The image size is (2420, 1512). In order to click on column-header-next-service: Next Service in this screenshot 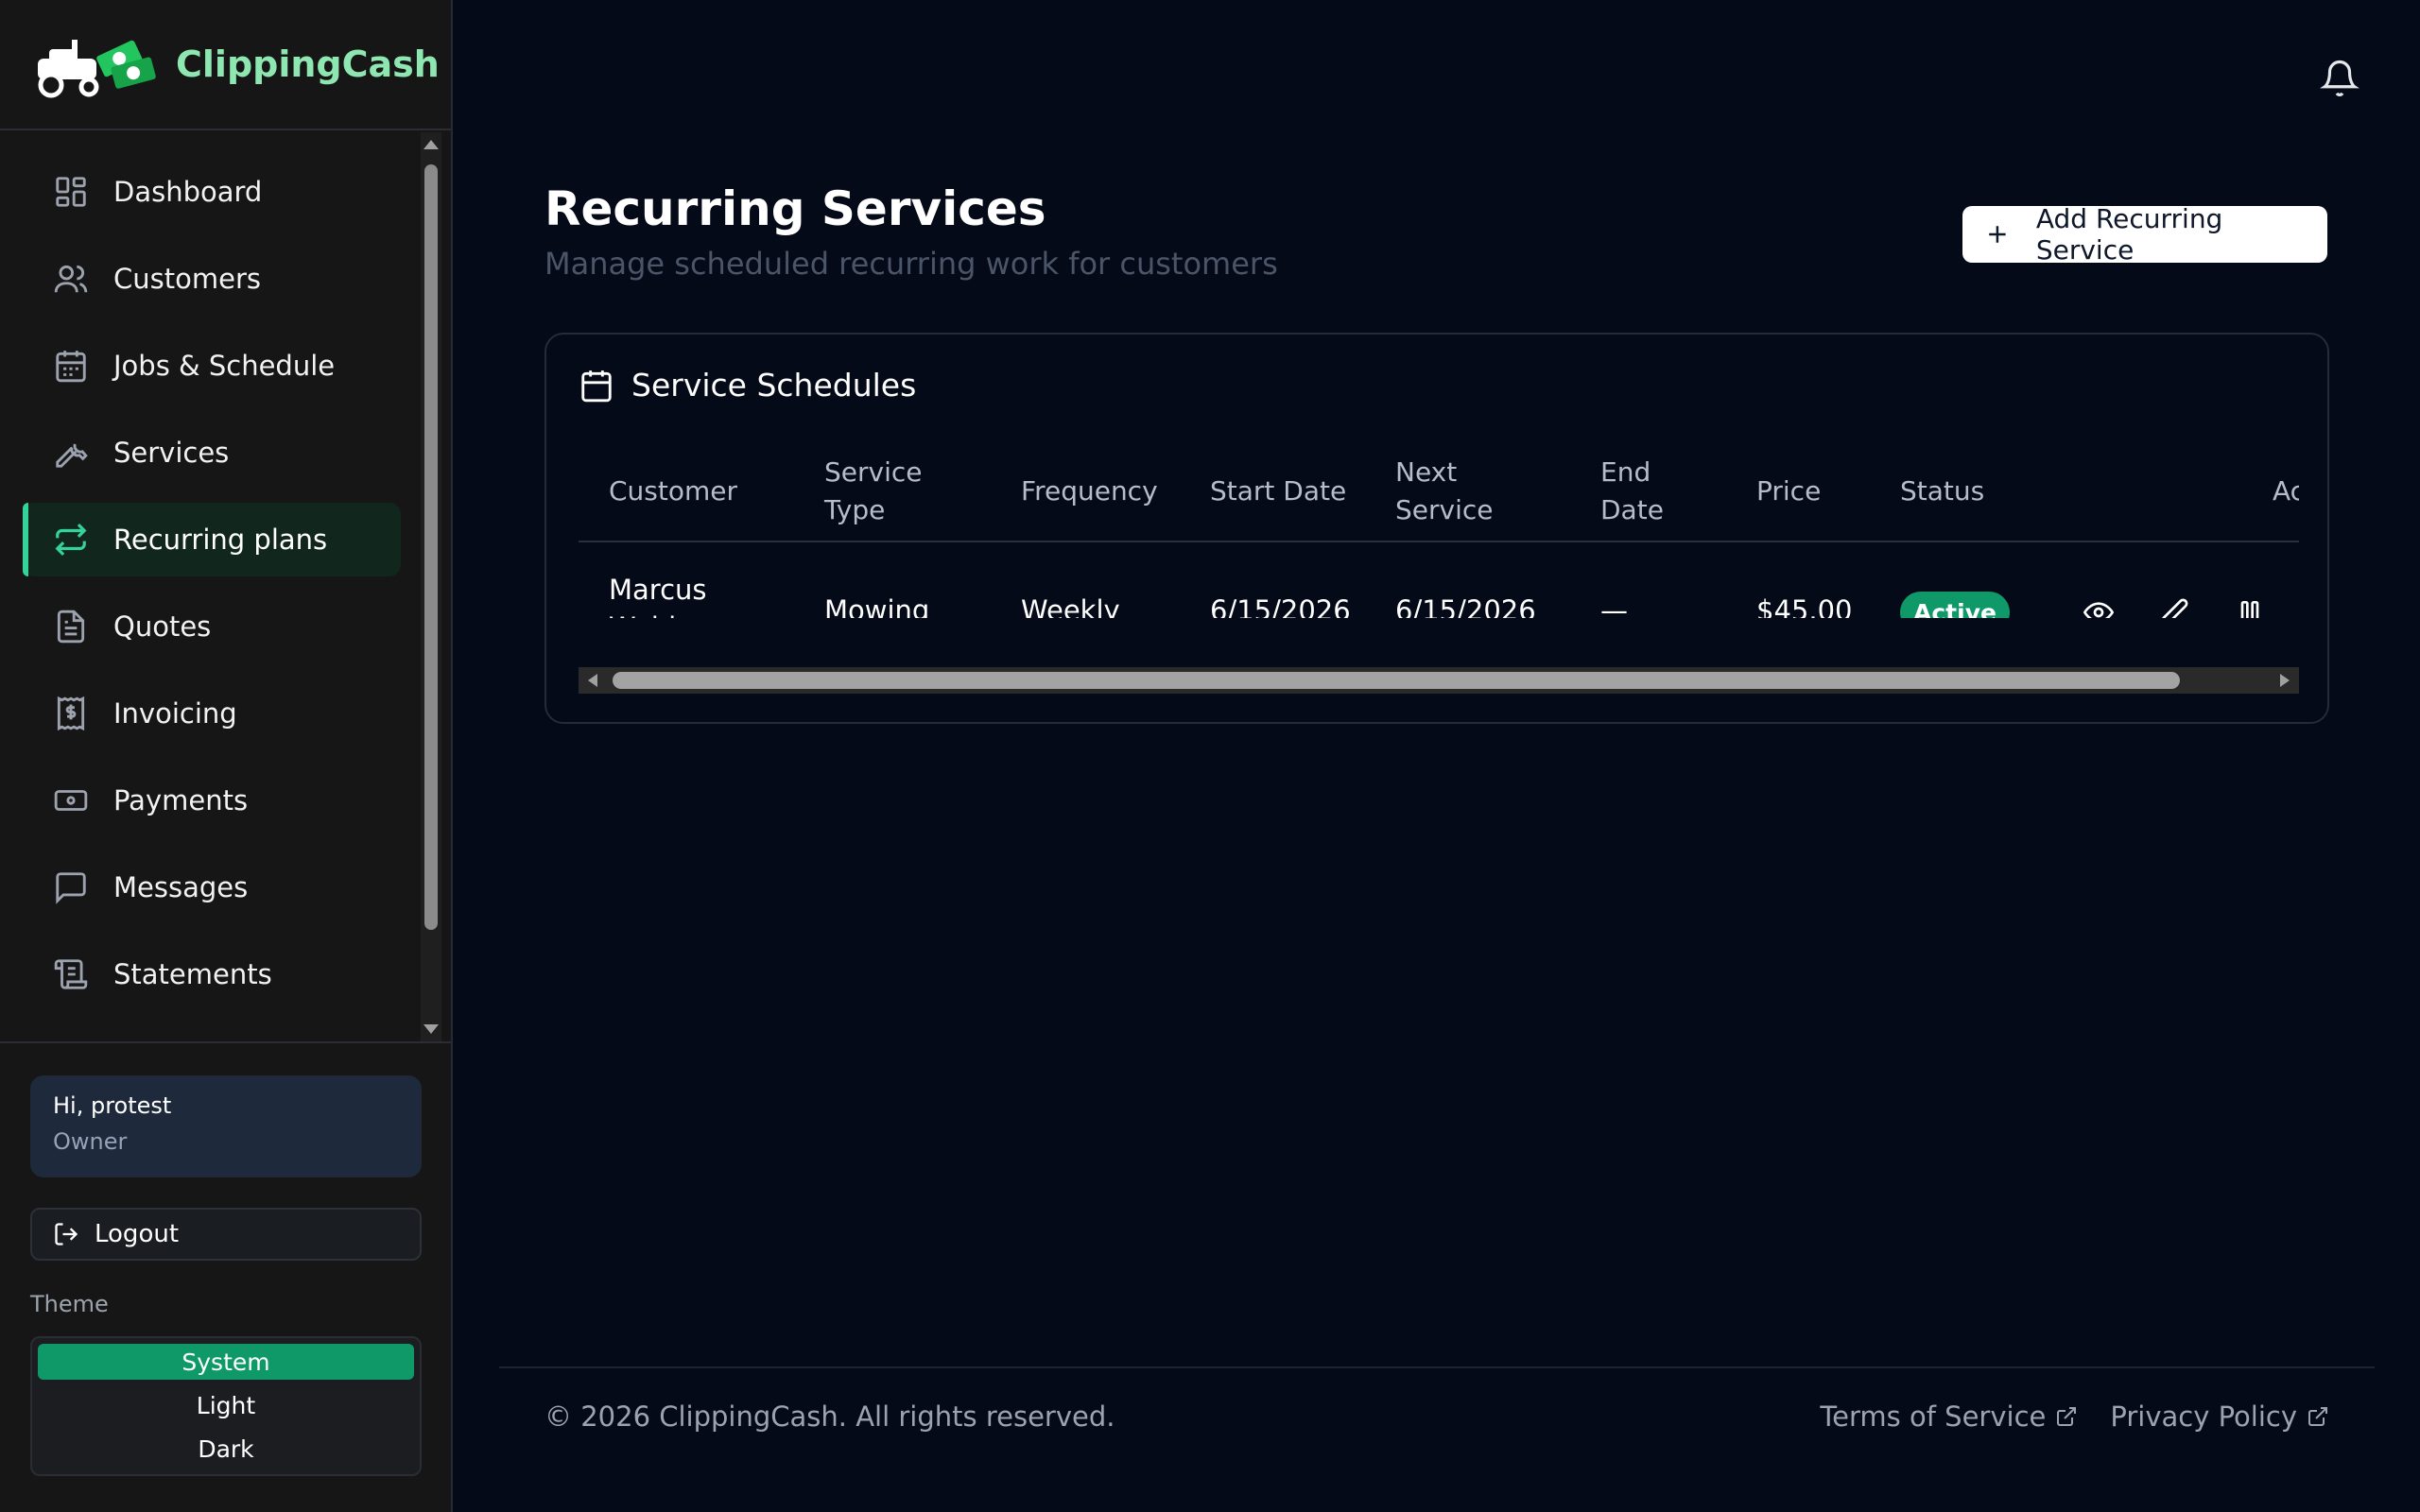, I will do `click(1447, 491)`.